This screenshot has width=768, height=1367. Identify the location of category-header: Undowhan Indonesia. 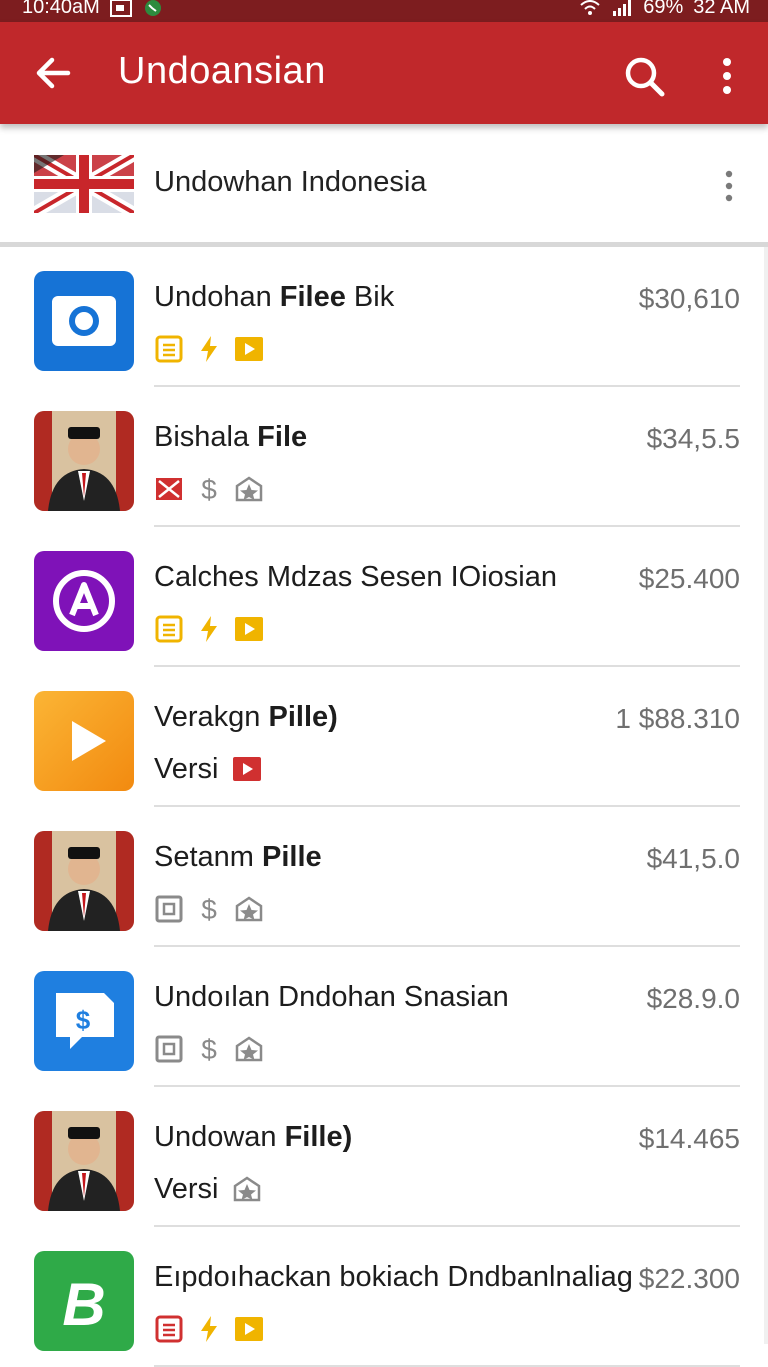
(384, 185).